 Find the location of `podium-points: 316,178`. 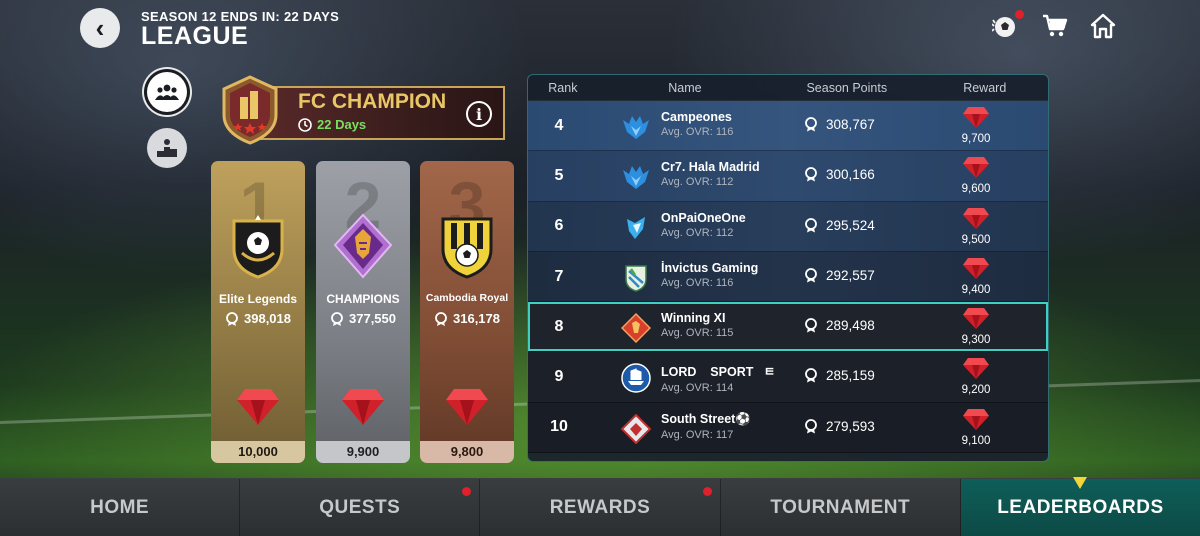

podium-points: 316,178 is located at coordinates (467, 318).